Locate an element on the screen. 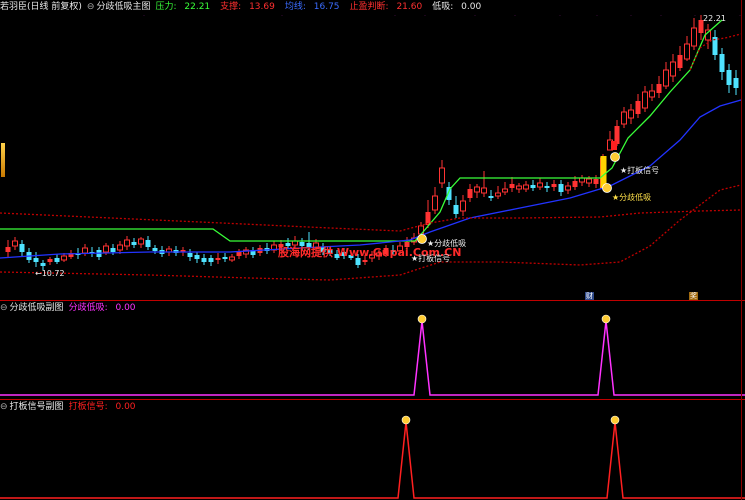 The height and width of the screenshot is (500, 745). sub1-header: ⊖ 分歧低吸副图 分歧低吸: 0.00 is located at coordinates (73, 308).